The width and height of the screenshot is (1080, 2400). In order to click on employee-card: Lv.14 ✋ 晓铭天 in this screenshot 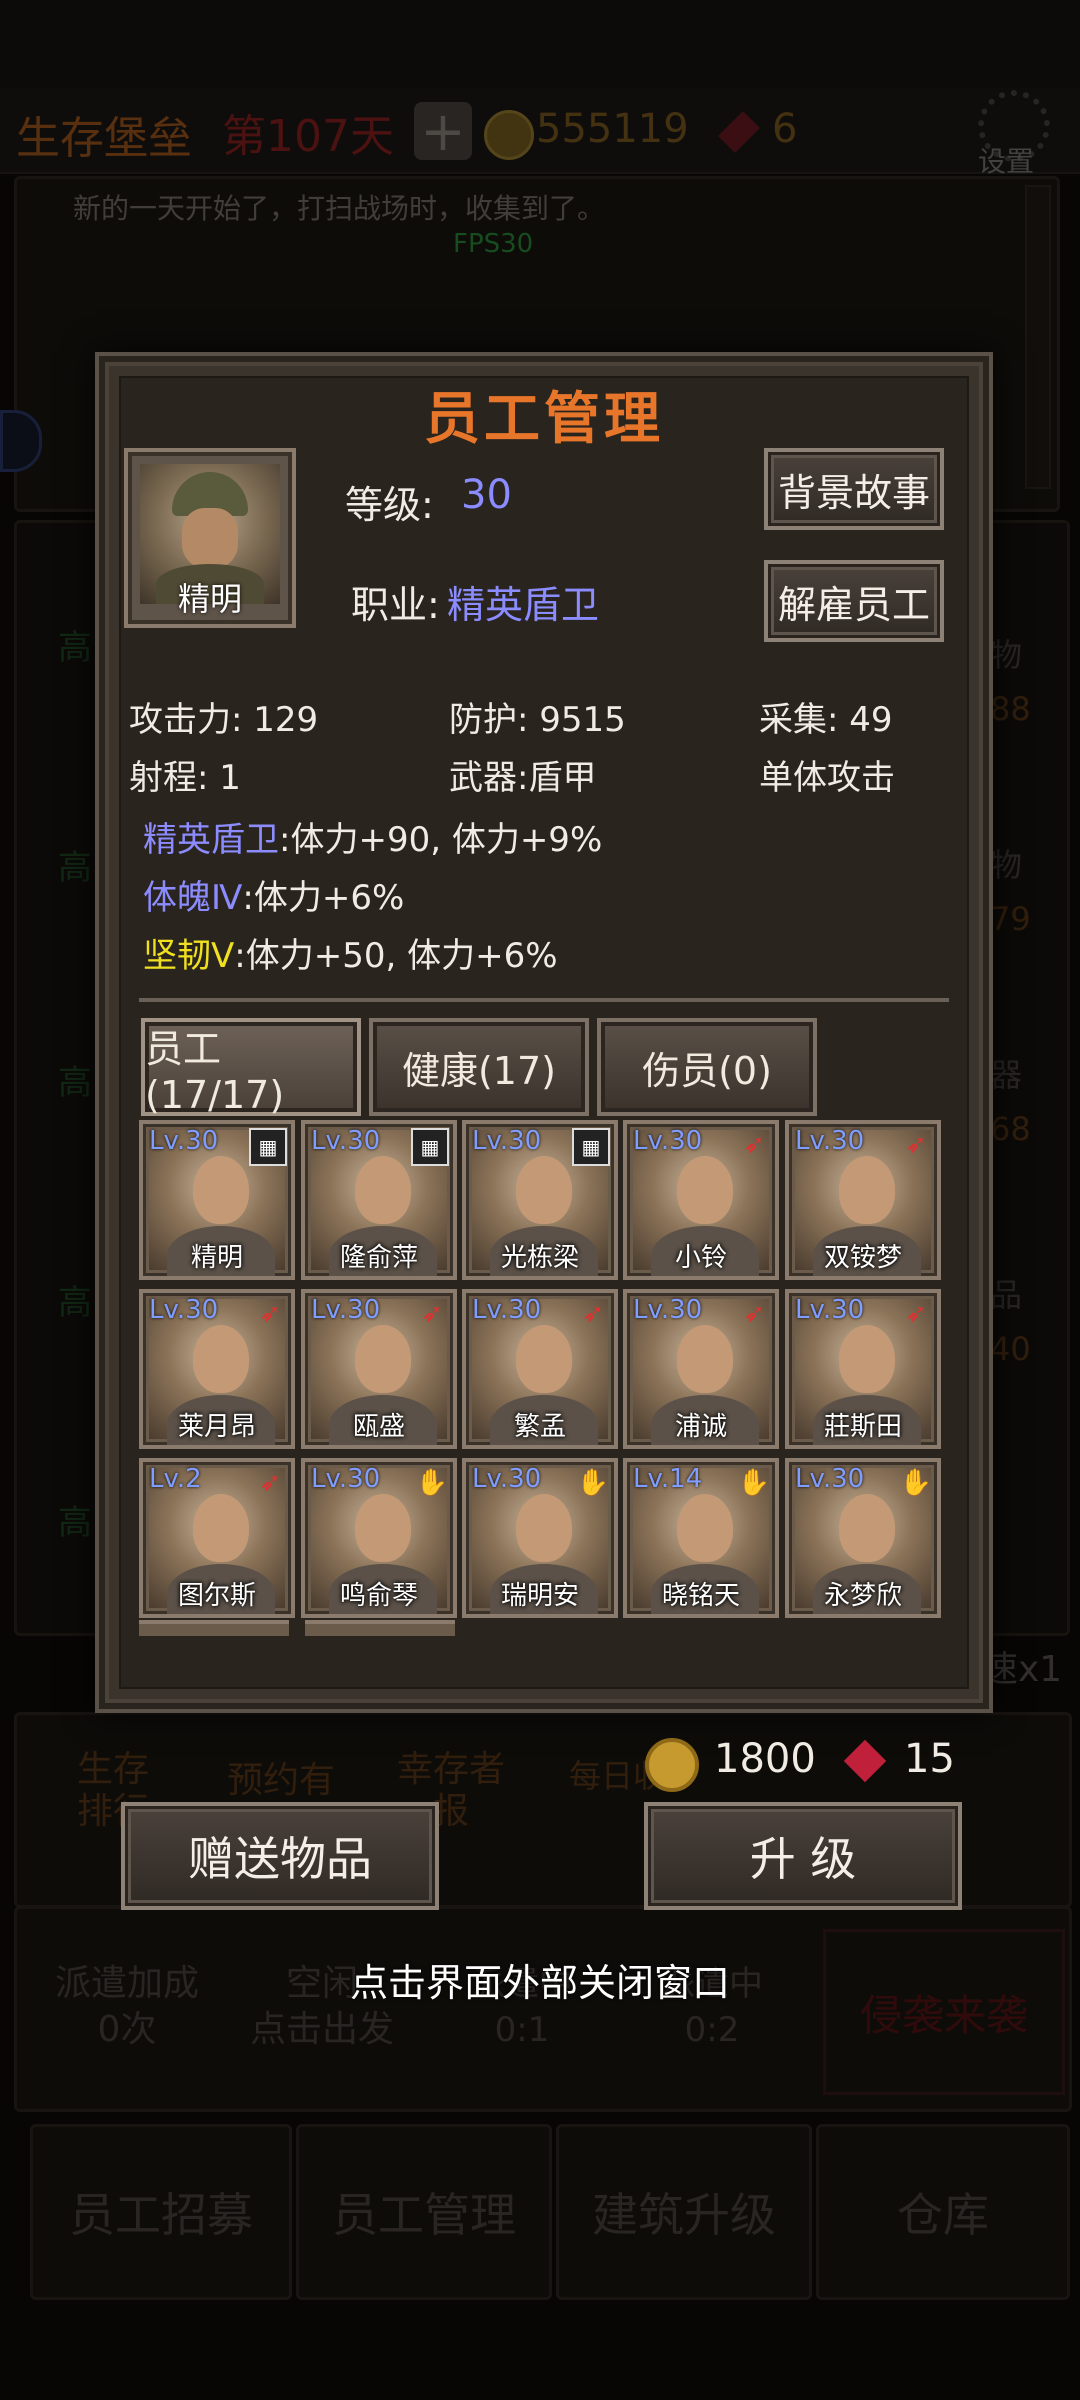, I will do `click(701, 1538)`.